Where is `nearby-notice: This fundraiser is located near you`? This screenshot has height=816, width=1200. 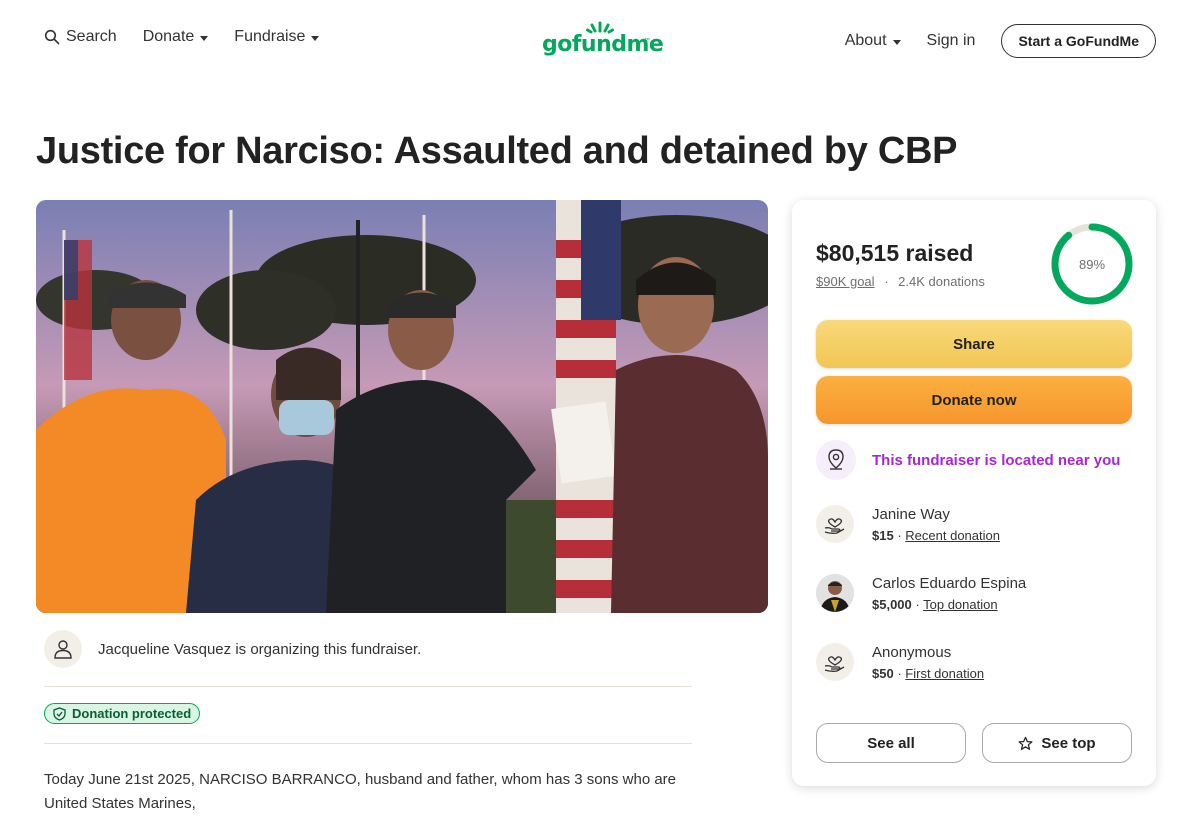 nearby-notice: This fundraiser is located near you is located at coordinates (968, 460).